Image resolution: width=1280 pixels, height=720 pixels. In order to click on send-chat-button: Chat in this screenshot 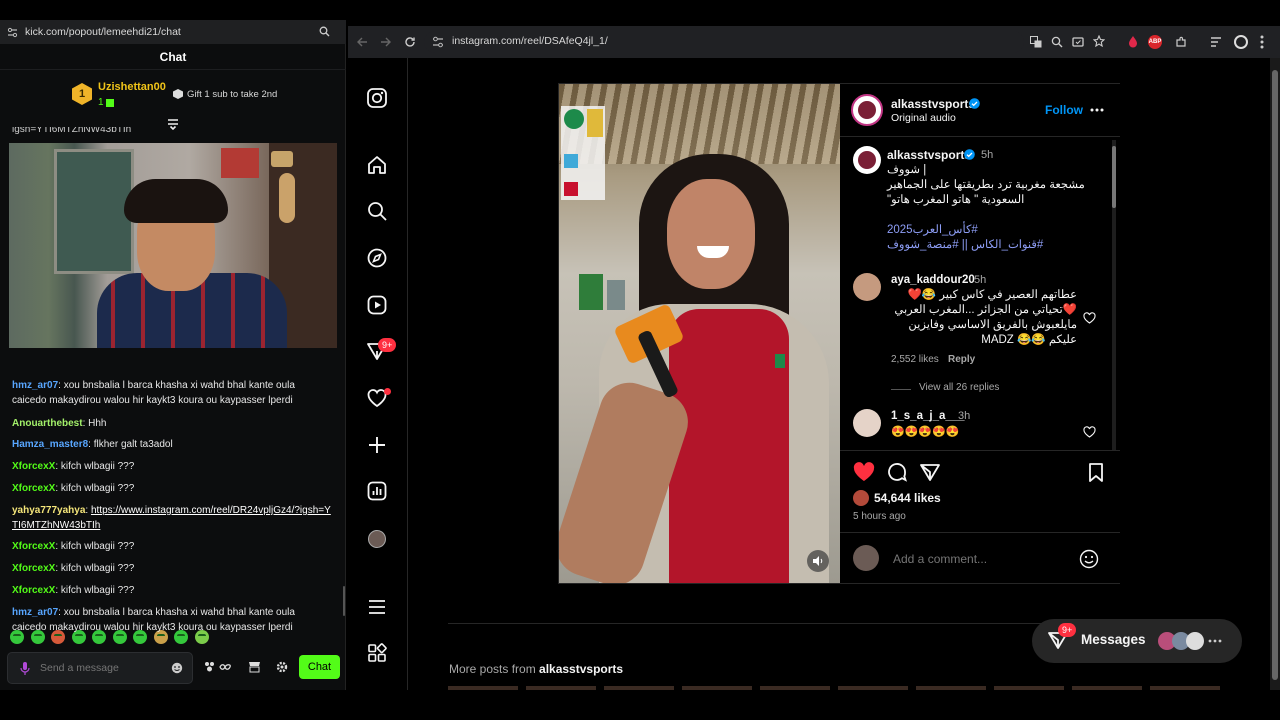, I will do `click(319, 667)`.